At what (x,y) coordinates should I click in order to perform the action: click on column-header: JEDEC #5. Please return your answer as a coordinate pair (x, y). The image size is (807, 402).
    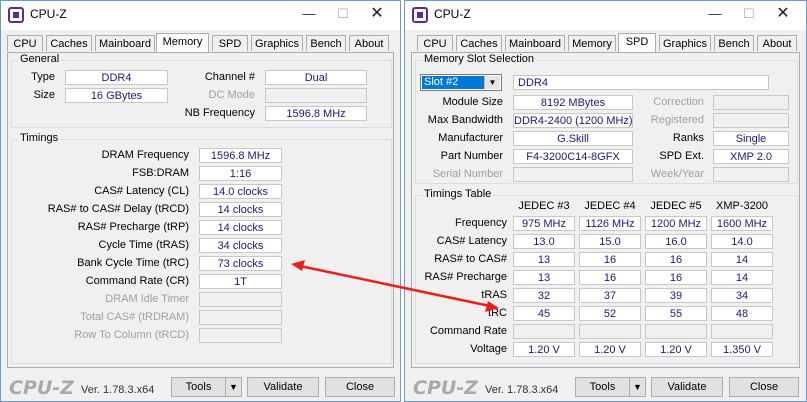
    Looking at the image, I should click on (676, 206).